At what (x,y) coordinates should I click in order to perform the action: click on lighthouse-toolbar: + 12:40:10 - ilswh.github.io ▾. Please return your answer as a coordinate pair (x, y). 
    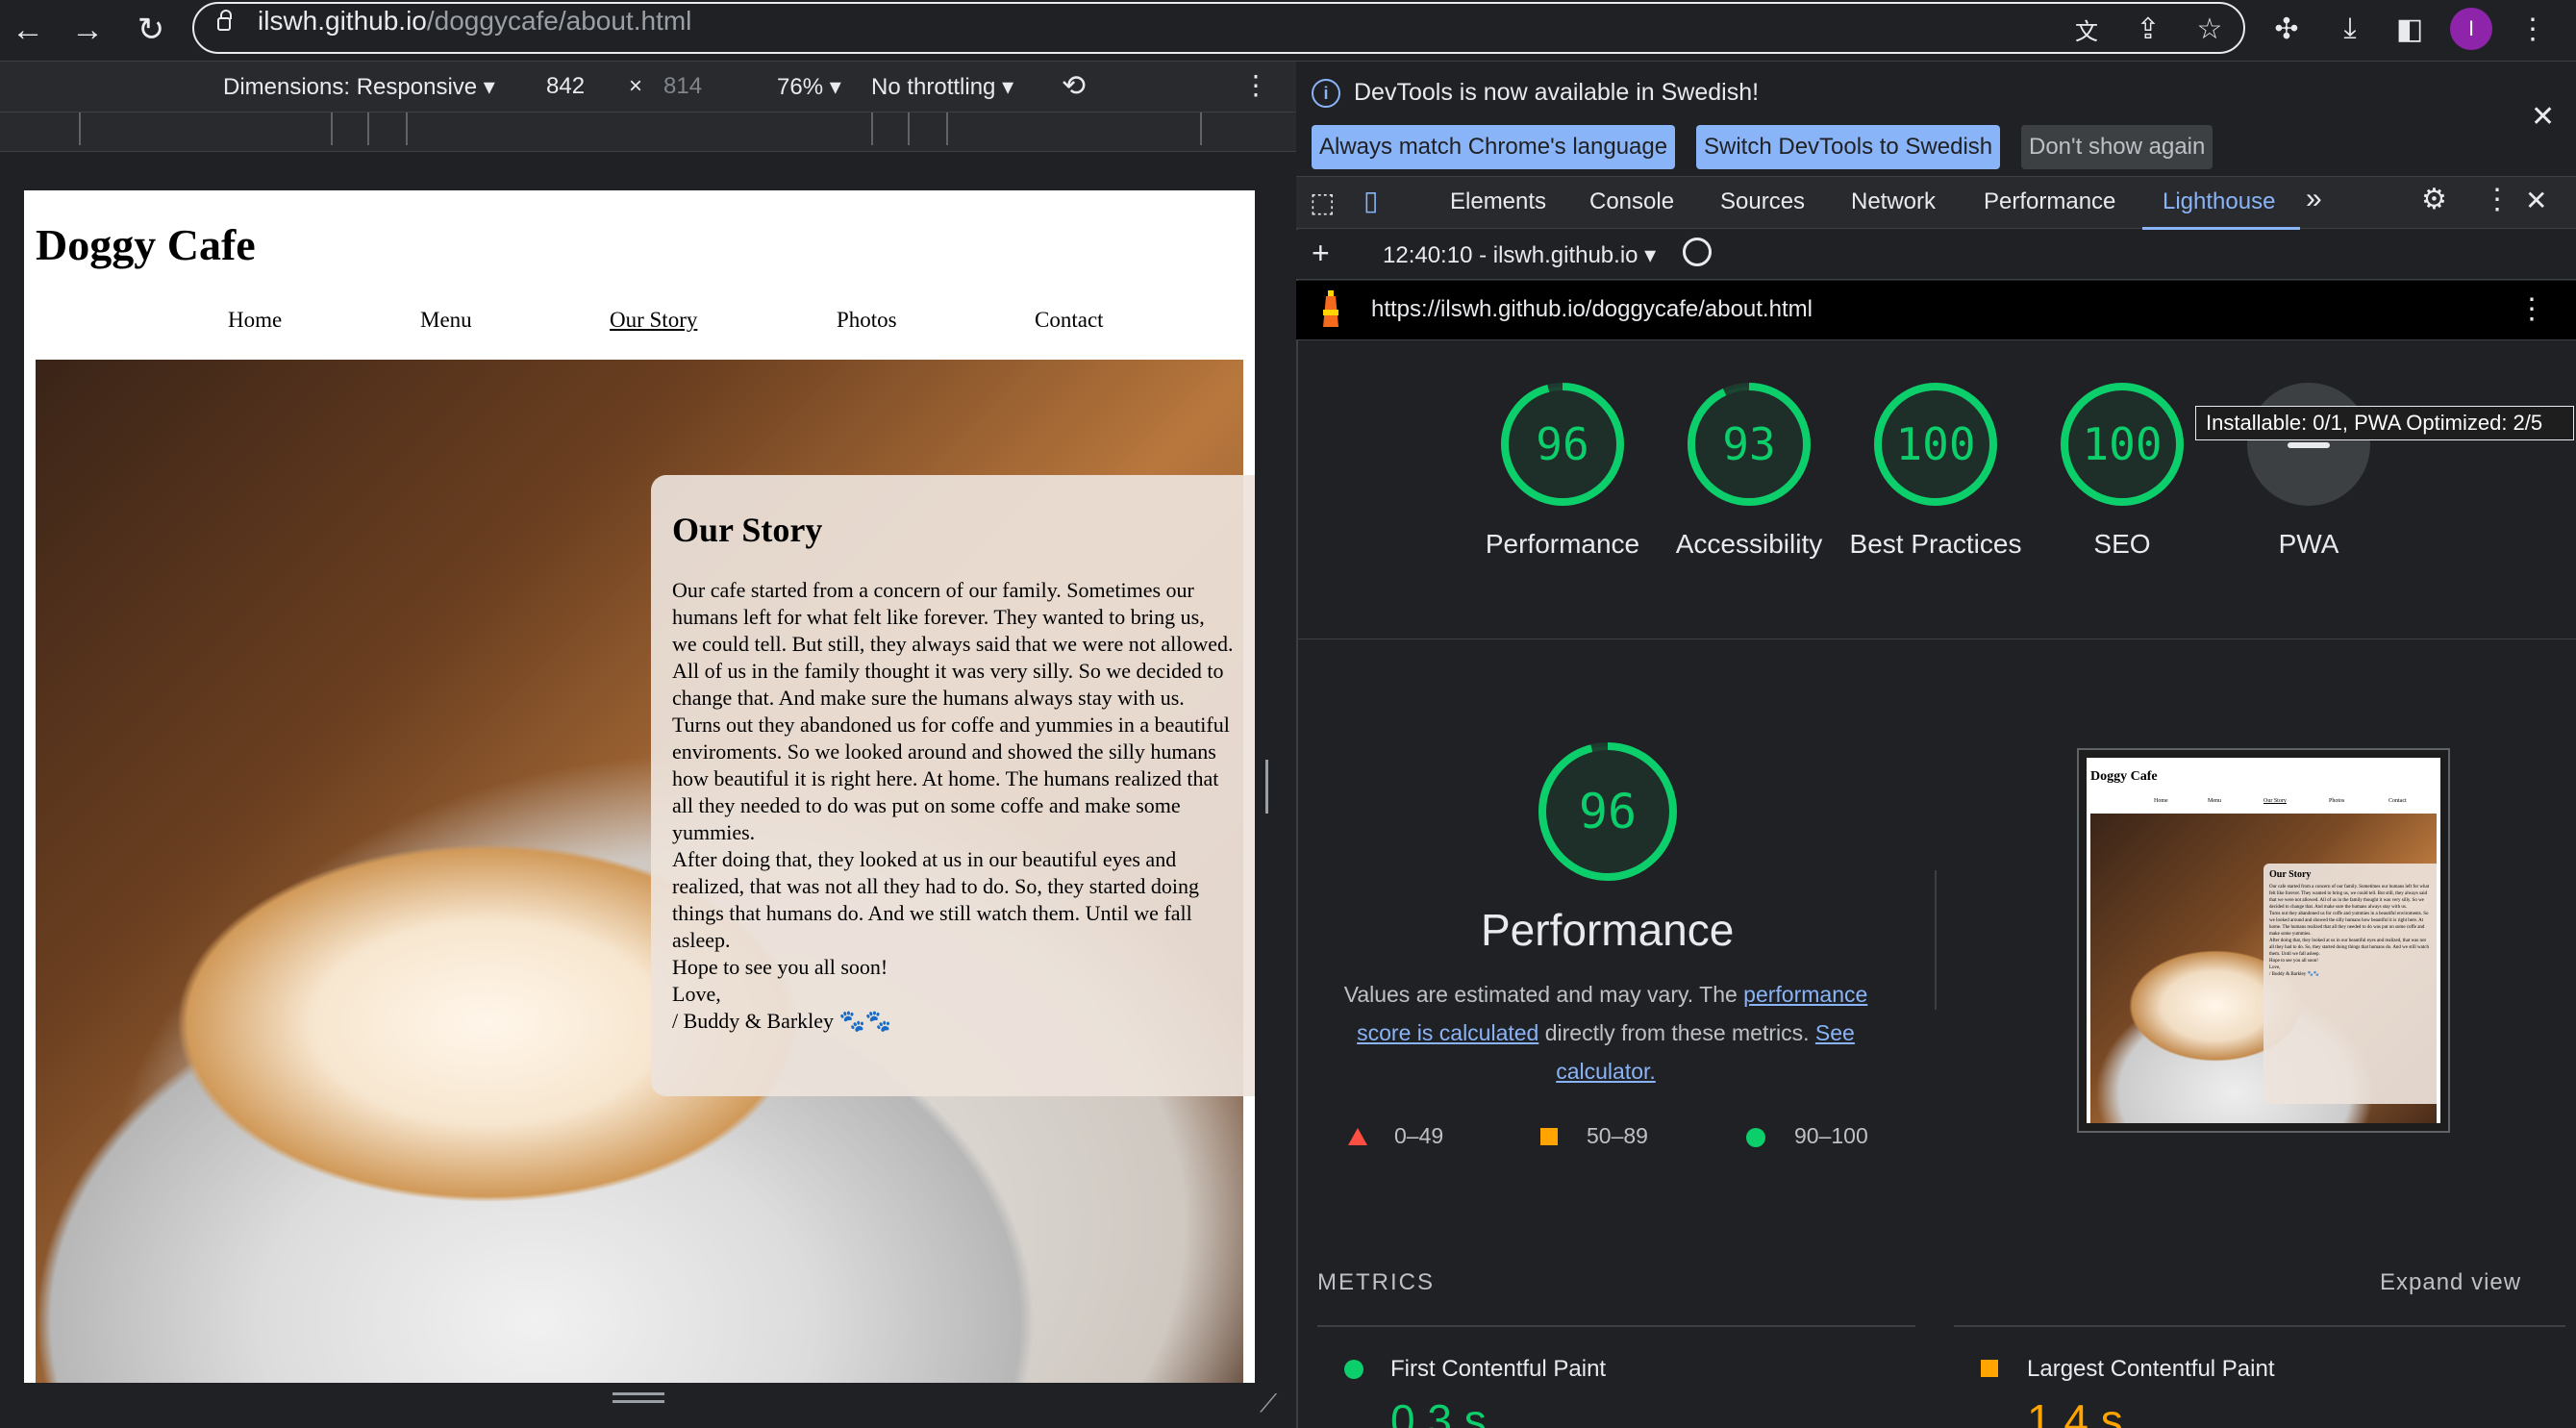
    Looking at the image, I should click on (1936, 255).